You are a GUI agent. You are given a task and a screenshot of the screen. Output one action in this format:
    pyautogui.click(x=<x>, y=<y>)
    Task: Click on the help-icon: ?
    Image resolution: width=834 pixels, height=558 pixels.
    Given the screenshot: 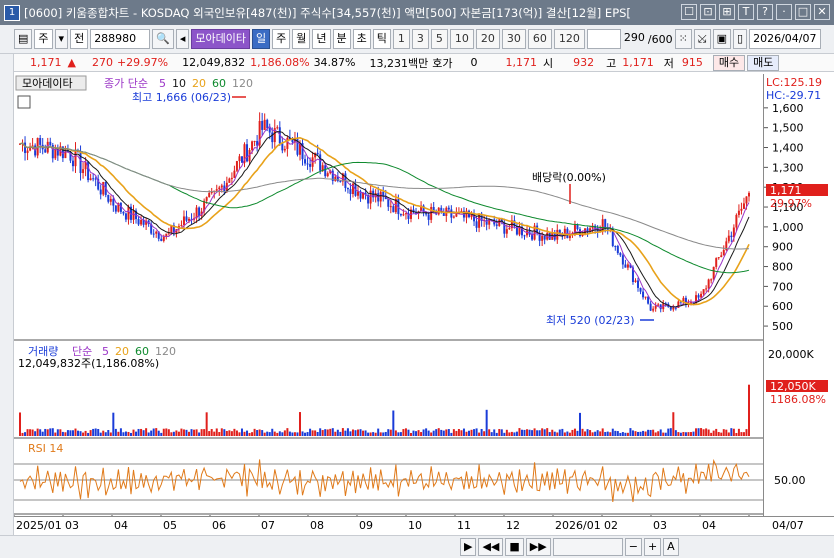 What is the action you would take?
    pyautogui.click(x=765, y=12)
    